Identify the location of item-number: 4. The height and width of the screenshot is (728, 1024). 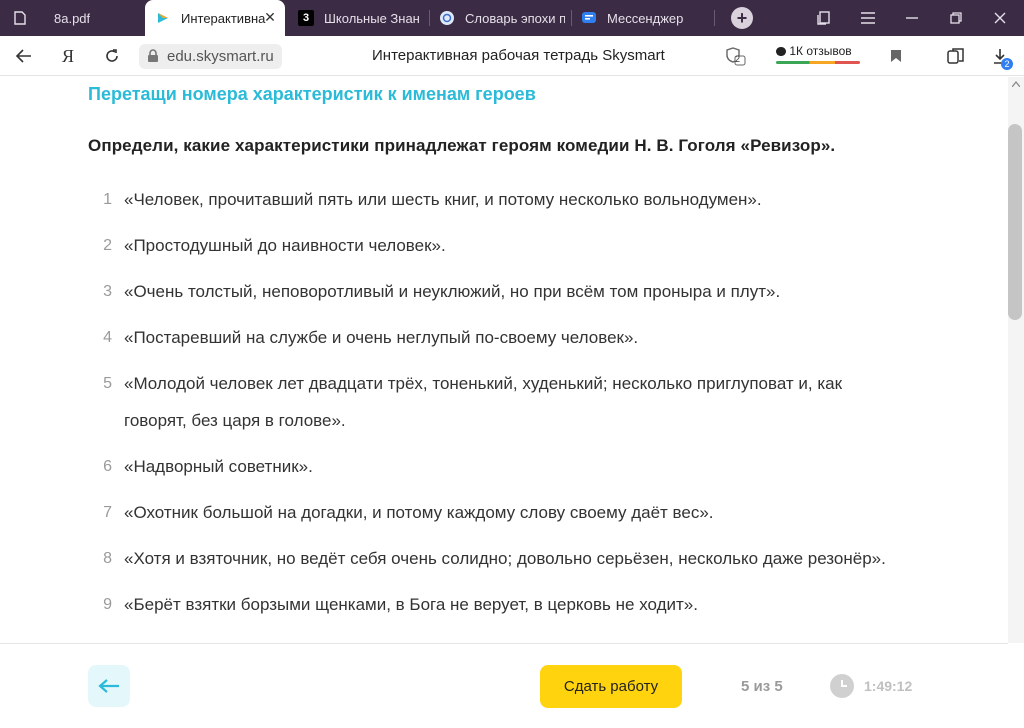
(107, 337).